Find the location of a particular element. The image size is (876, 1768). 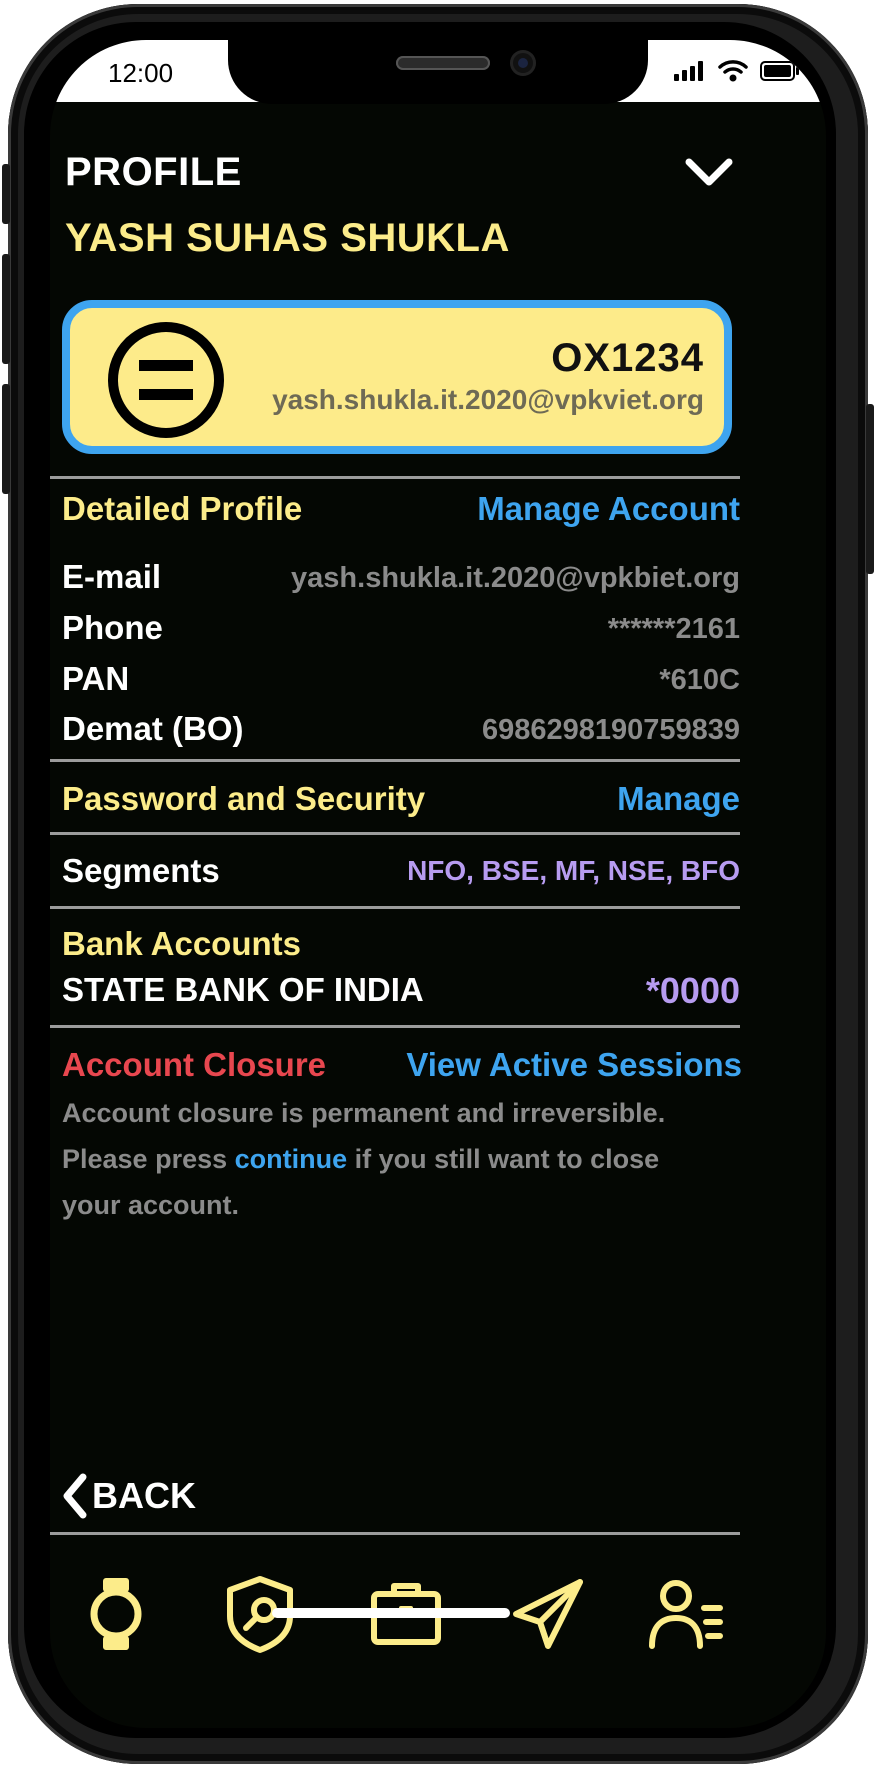

volume-down-button is located at coordinates (6, 439).